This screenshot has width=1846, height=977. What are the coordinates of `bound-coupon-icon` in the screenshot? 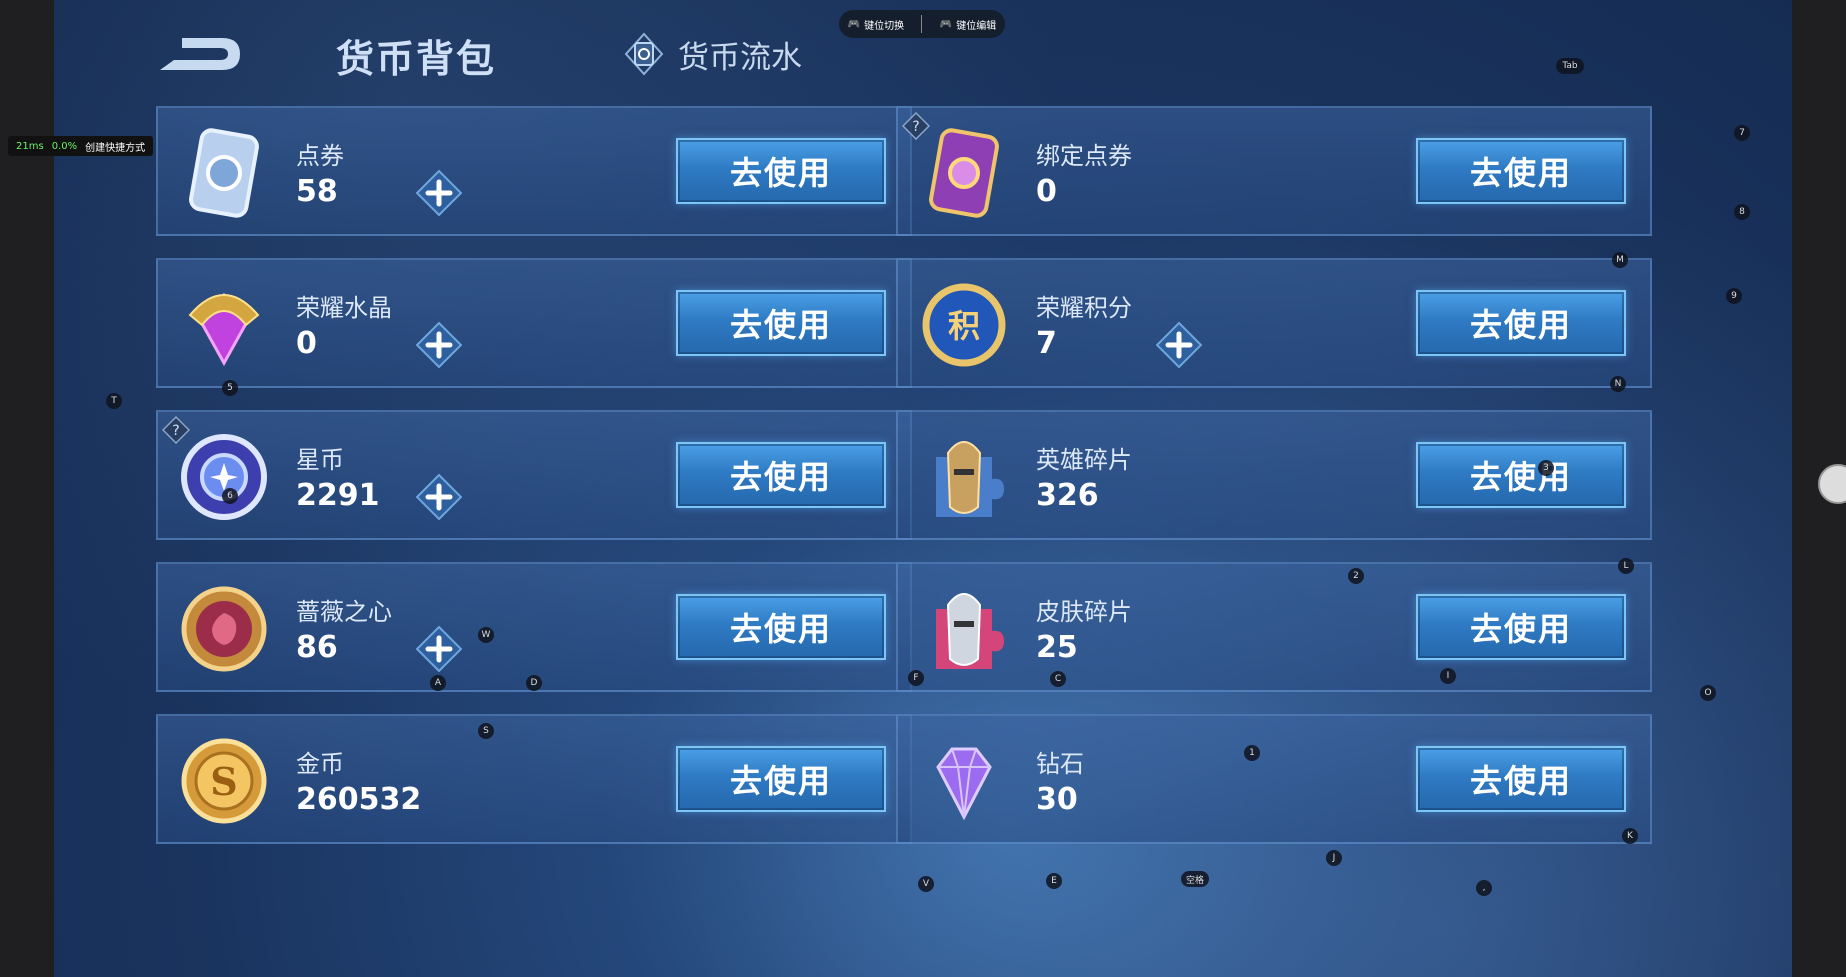 It's located at (964, 173).